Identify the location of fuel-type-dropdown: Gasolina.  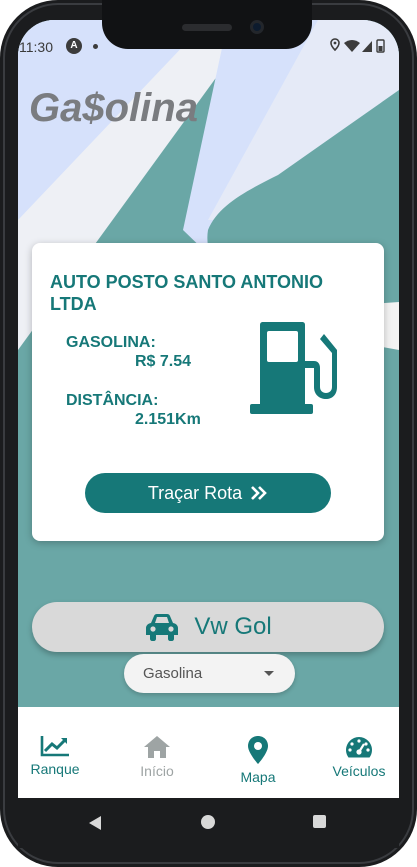
(209, 673).